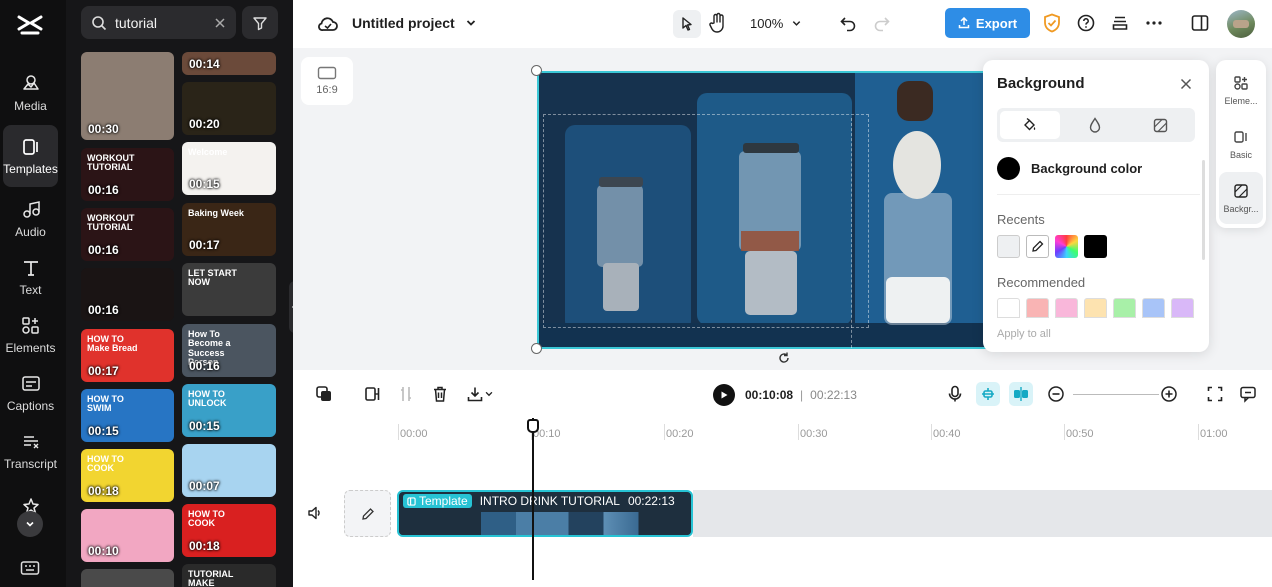 Image resolution: width=1272 pixels, height=587 pixels. Describe the element at coordinates (848, 23) in the screenshot. I see `undo-button` at that location.